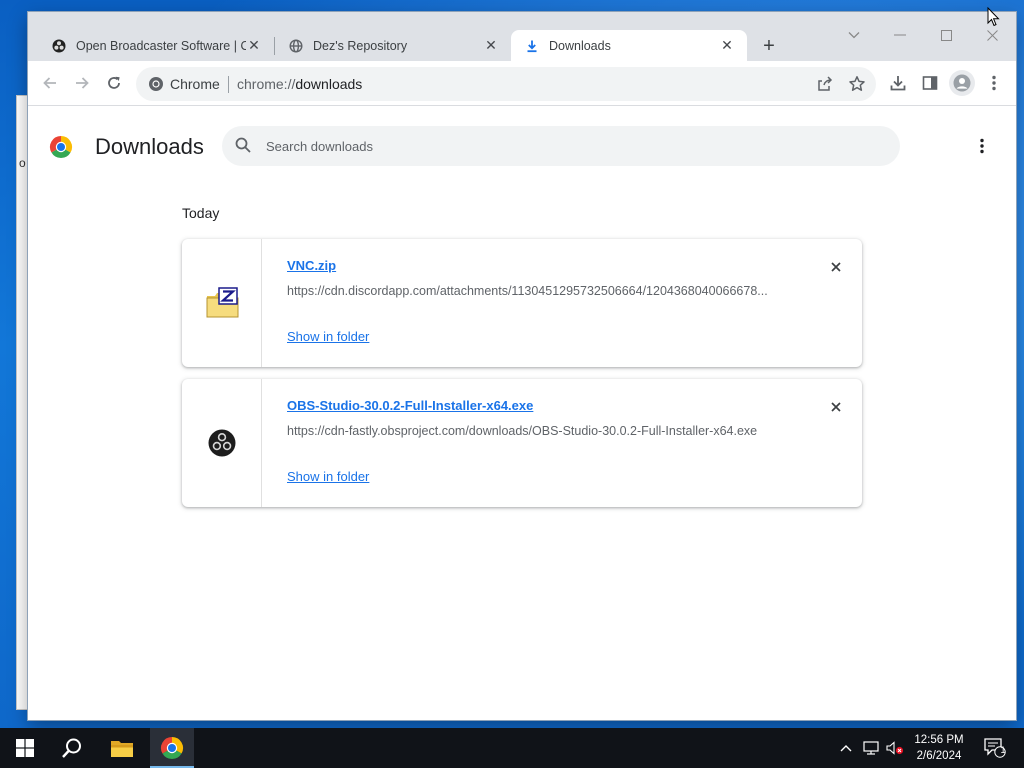 Image resolution: width=1024 pixels, height=768 pixels. Describe the element at coordinates (122, 748) in the screenshot. I see `file-explorer-icon` at that location.